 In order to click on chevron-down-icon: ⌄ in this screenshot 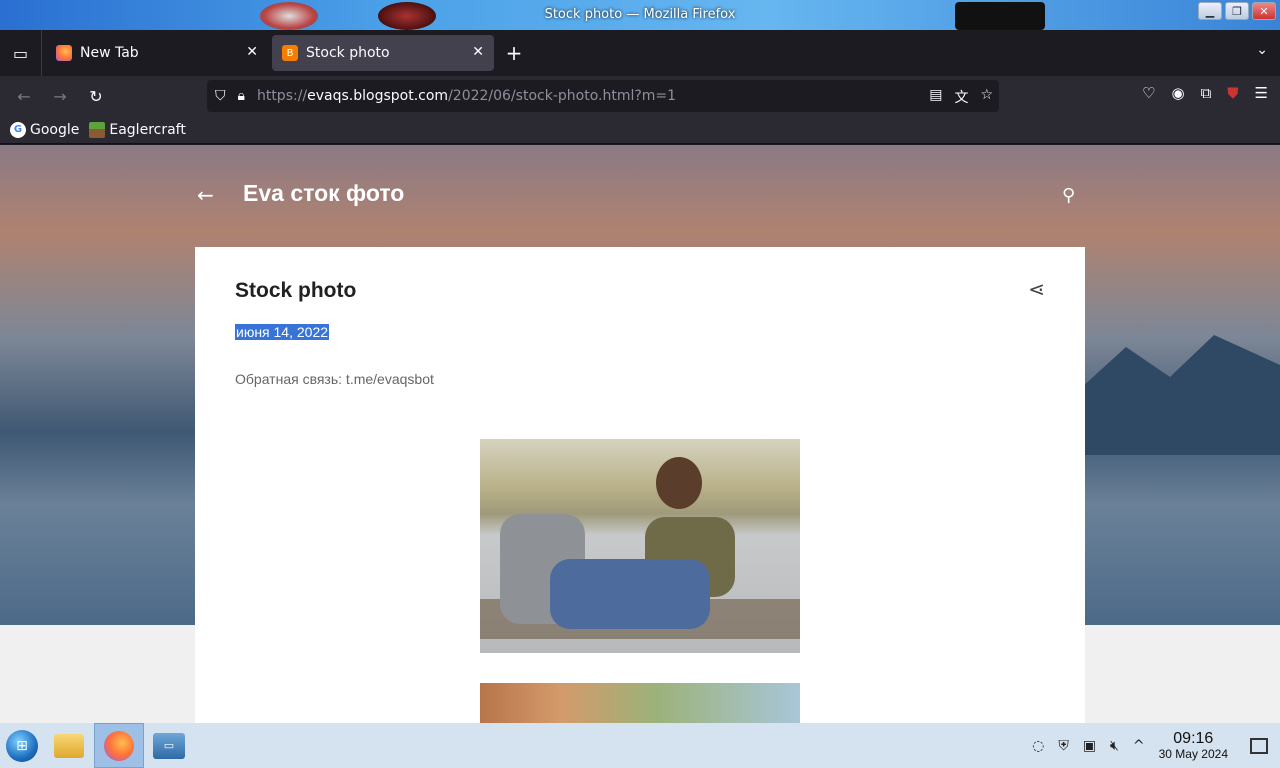, I will do `click(1262, 50)`.